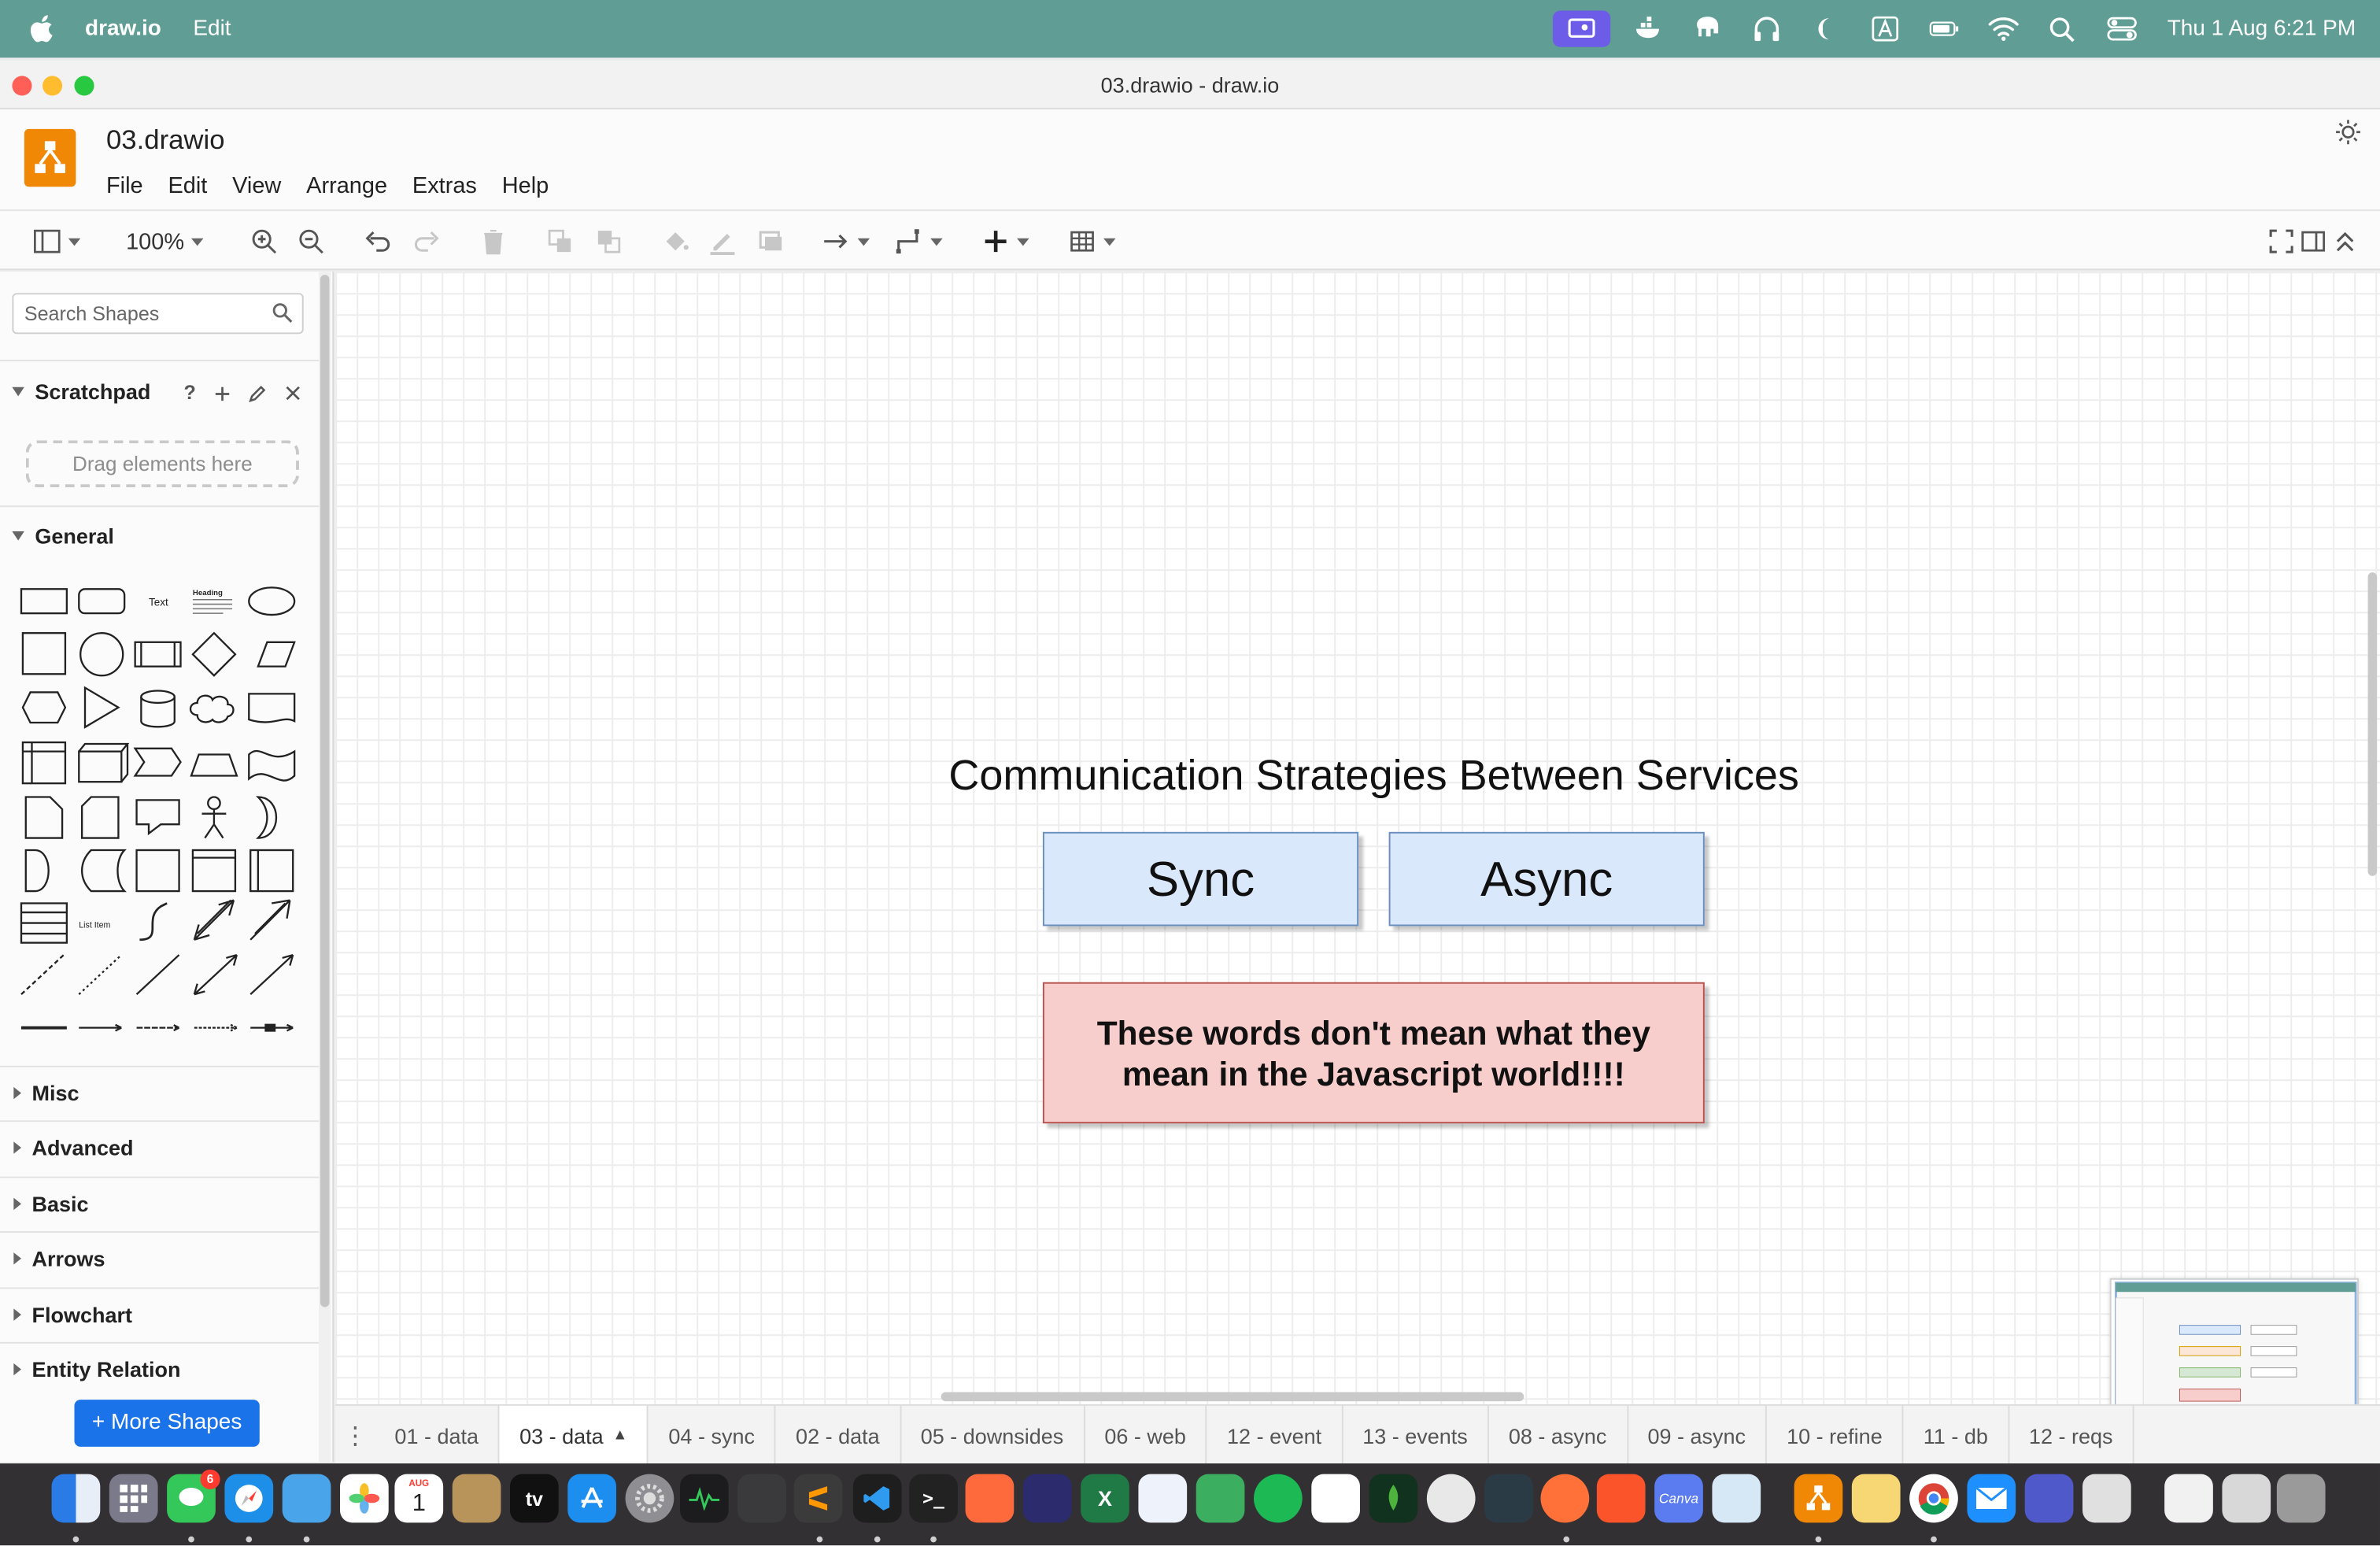 The width and height of the screenshot is (2380, 1546). Describe the element at coordinates (102, 602) in the screenshot. I see `rounded-rectangle-shape-icon` at that location.